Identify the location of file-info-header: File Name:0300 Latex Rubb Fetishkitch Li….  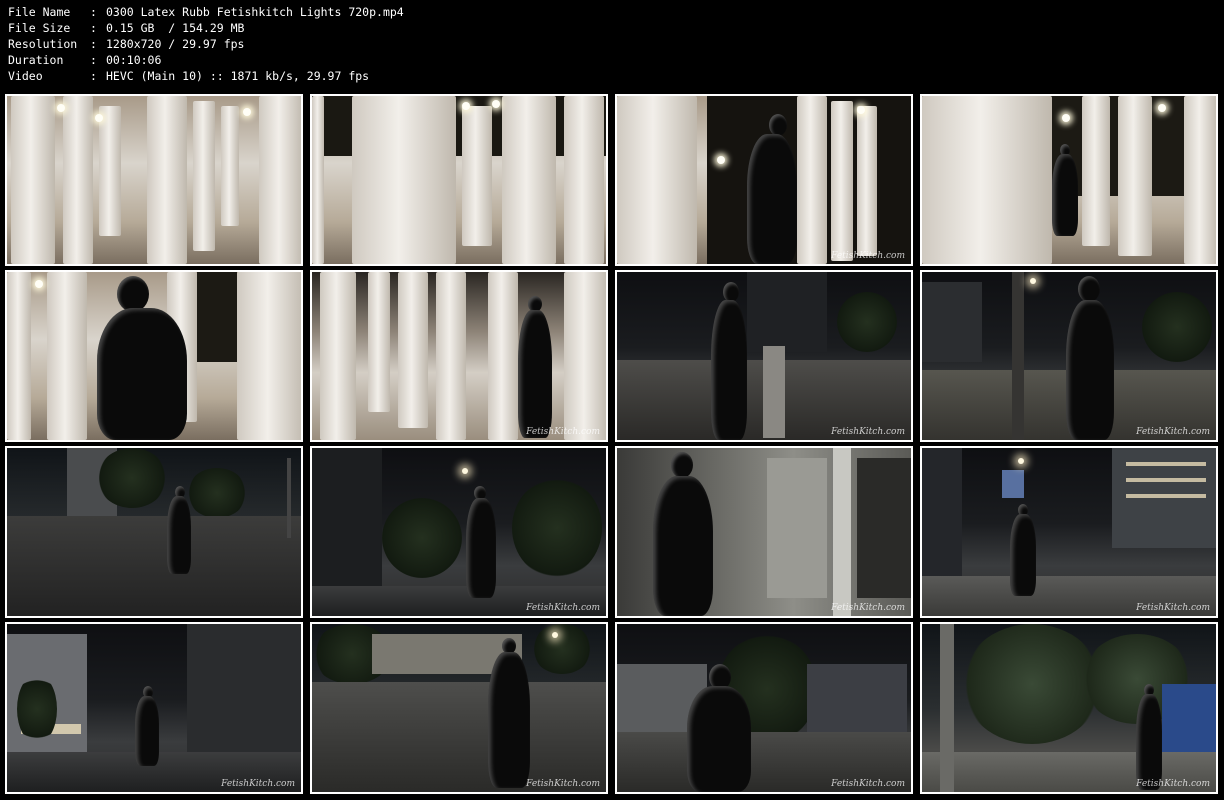
(612, 44).